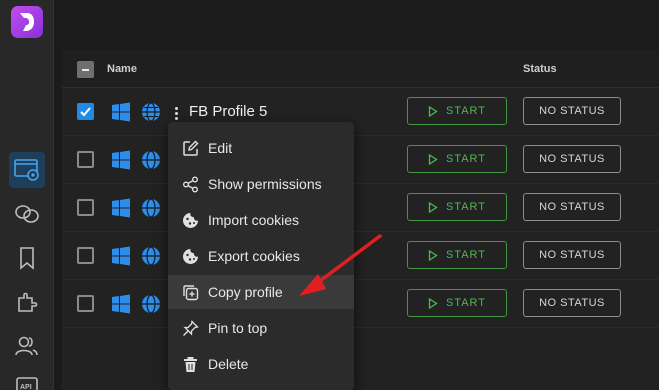 The width and height of the screenshot is (659, 390). I want to click on sidebar-item-bookmarks, so click(27, 258).